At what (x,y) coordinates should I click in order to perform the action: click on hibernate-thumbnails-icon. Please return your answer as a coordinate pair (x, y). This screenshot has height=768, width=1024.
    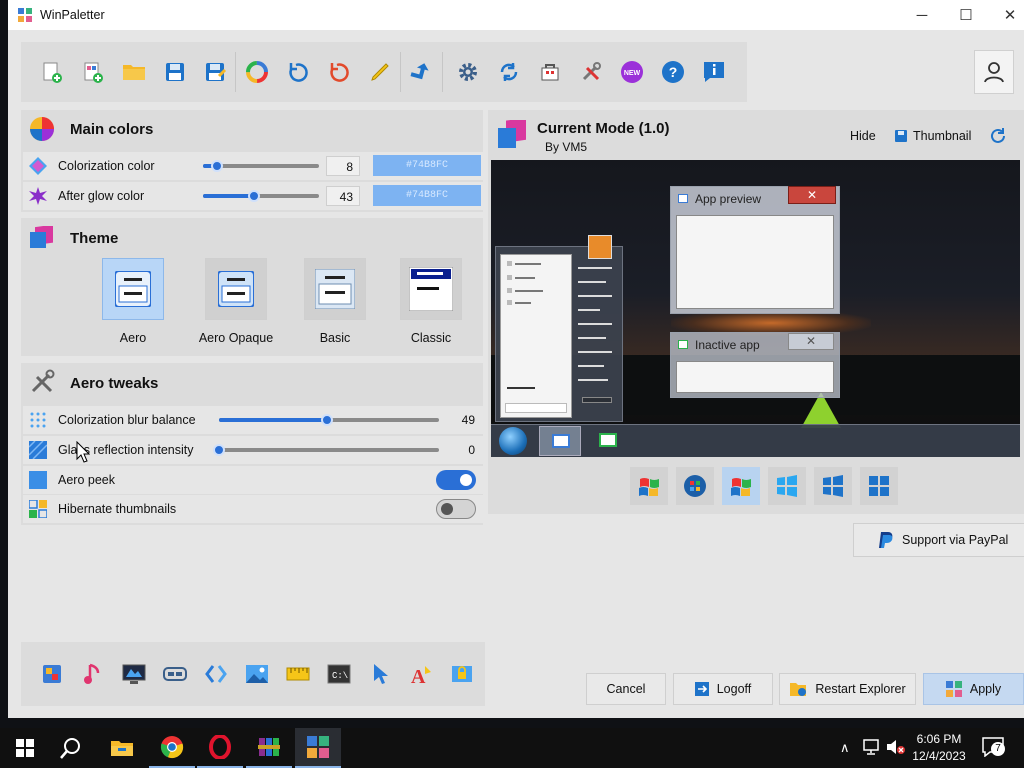
    Looking at the image, I should click on (38, 509).